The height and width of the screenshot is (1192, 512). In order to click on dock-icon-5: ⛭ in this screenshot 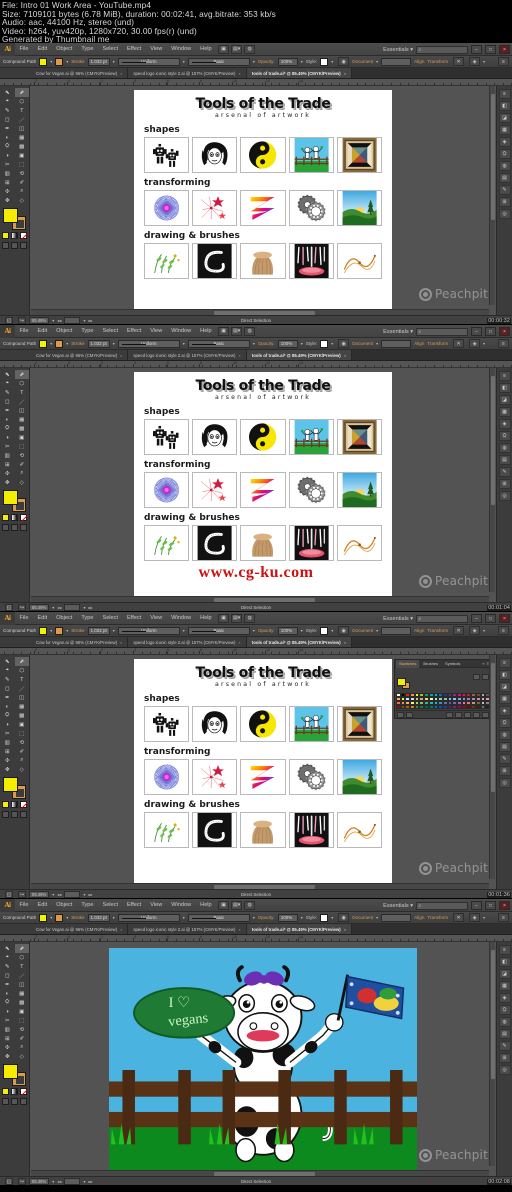, I will do `click(504, 723)`.